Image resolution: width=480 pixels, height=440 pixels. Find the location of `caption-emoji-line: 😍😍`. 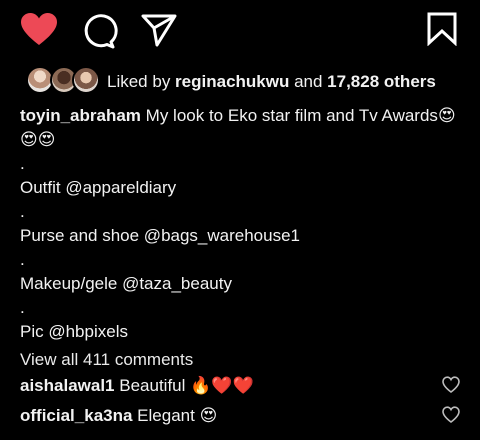

caption-emoji-line: 😍😍 is located at coordinates (38, 140).